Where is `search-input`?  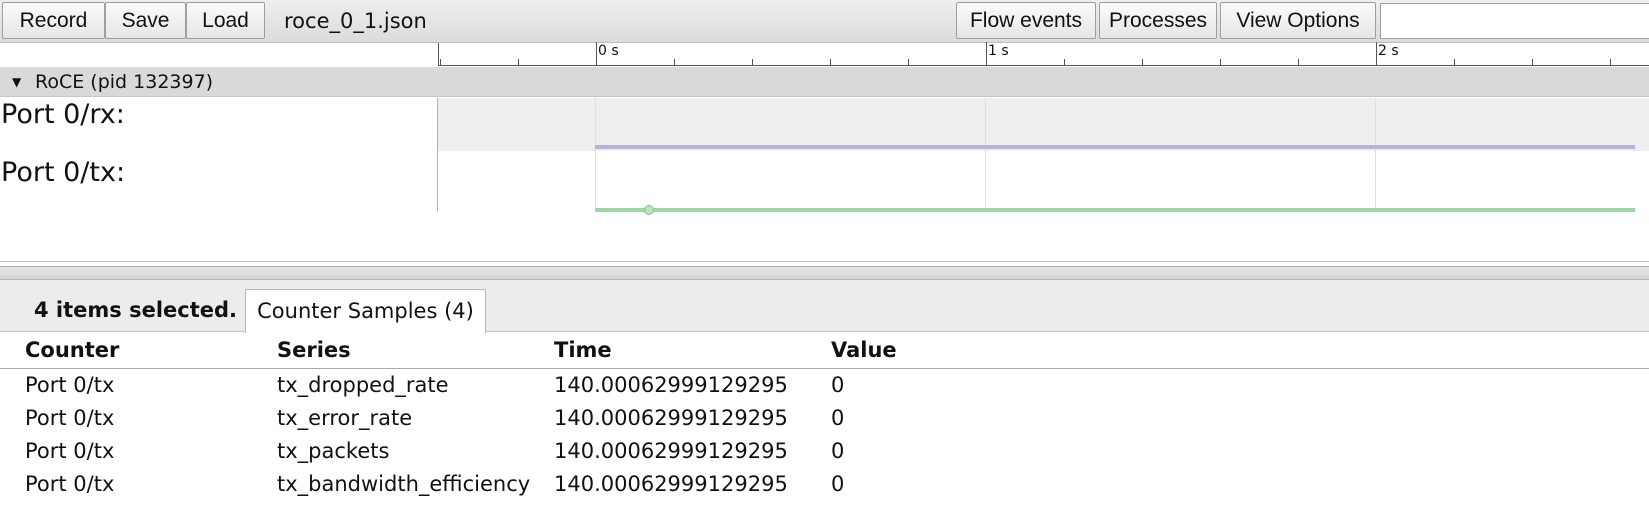 search-input is located at coordinates (1514, 21).